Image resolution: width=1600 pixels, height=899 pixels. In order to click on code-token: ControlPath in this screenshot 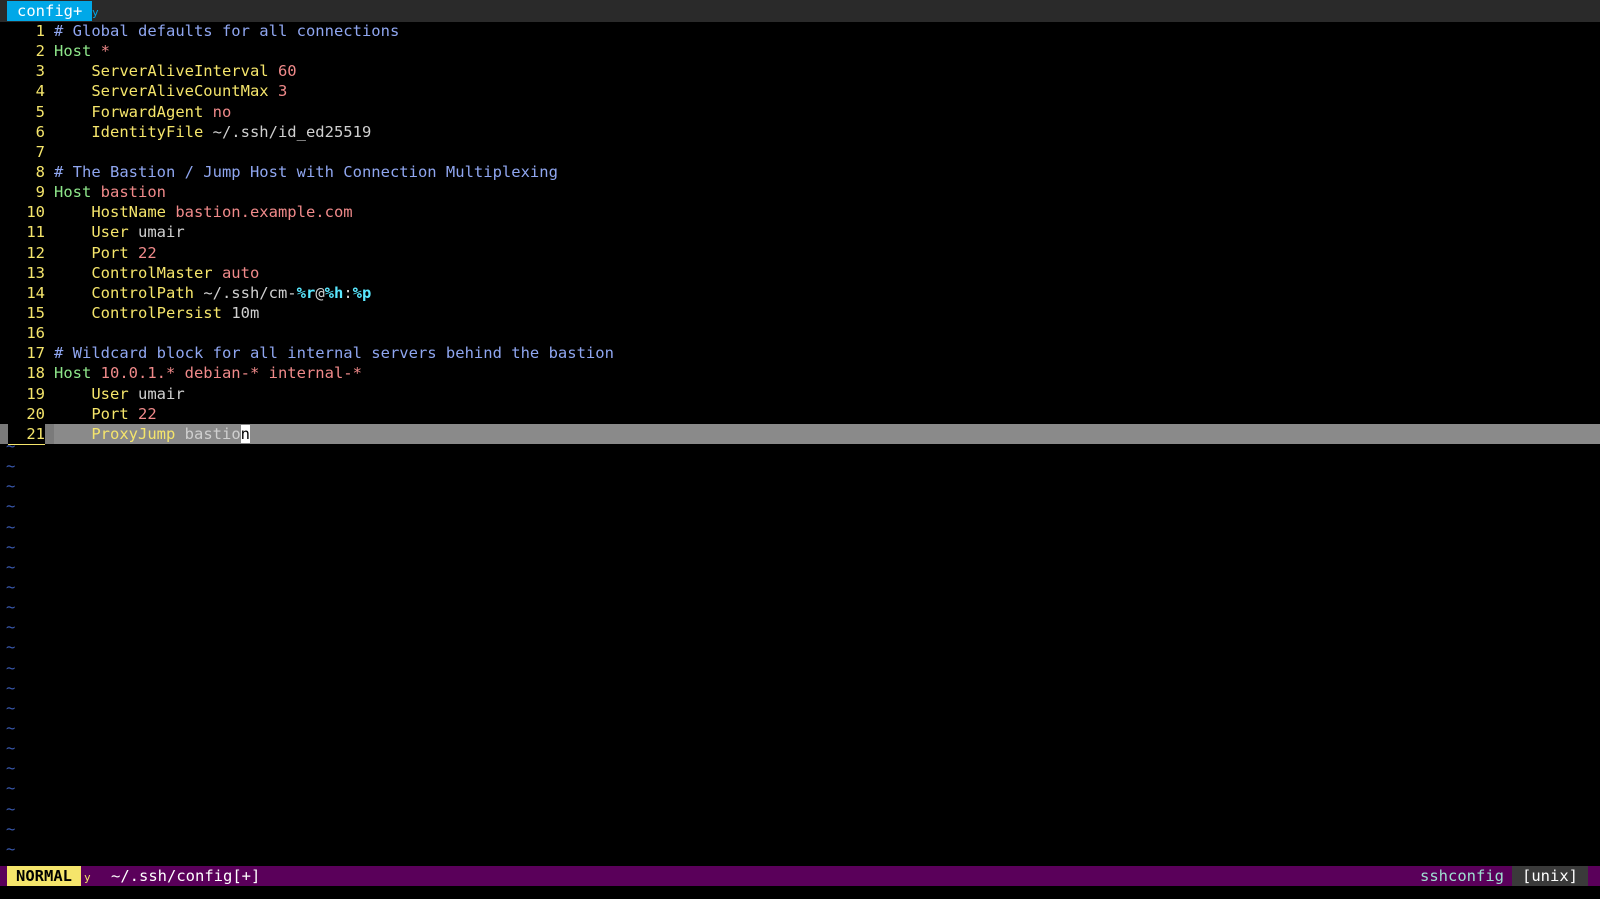, I will do `click(124, 292)`.